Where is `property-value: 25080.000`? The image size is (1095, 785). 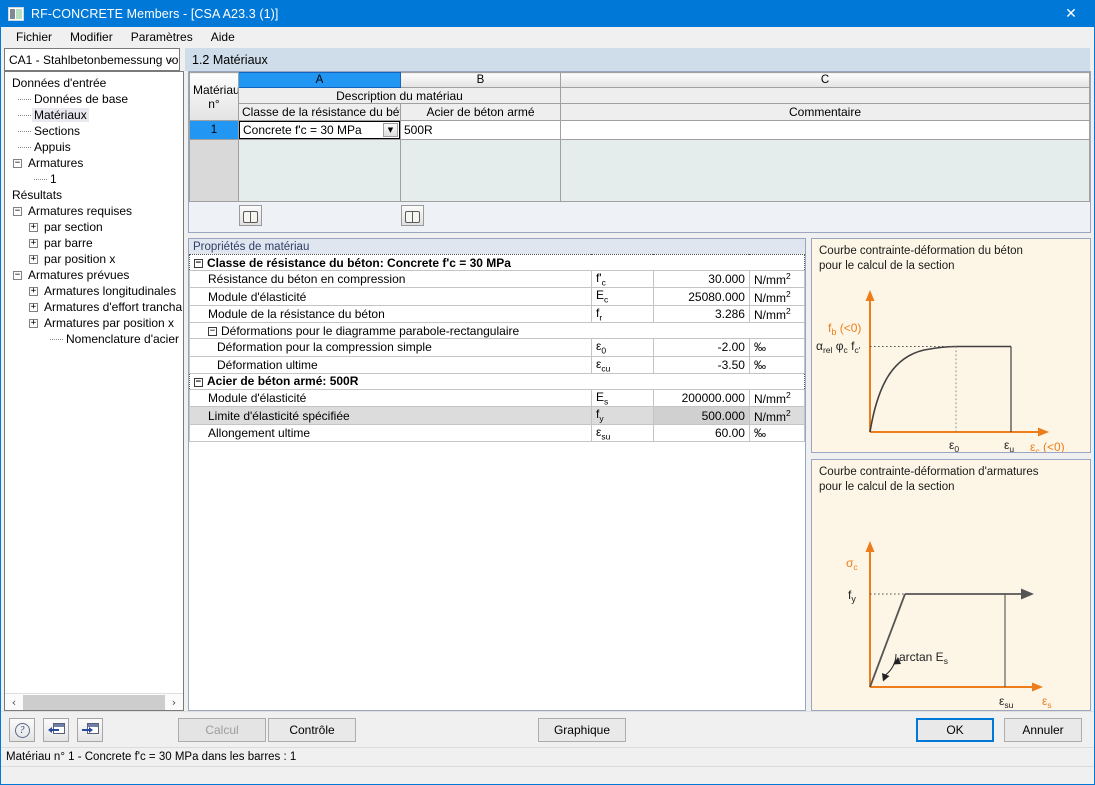
property-value: 25080.000 is located at coordinates (701, 296).